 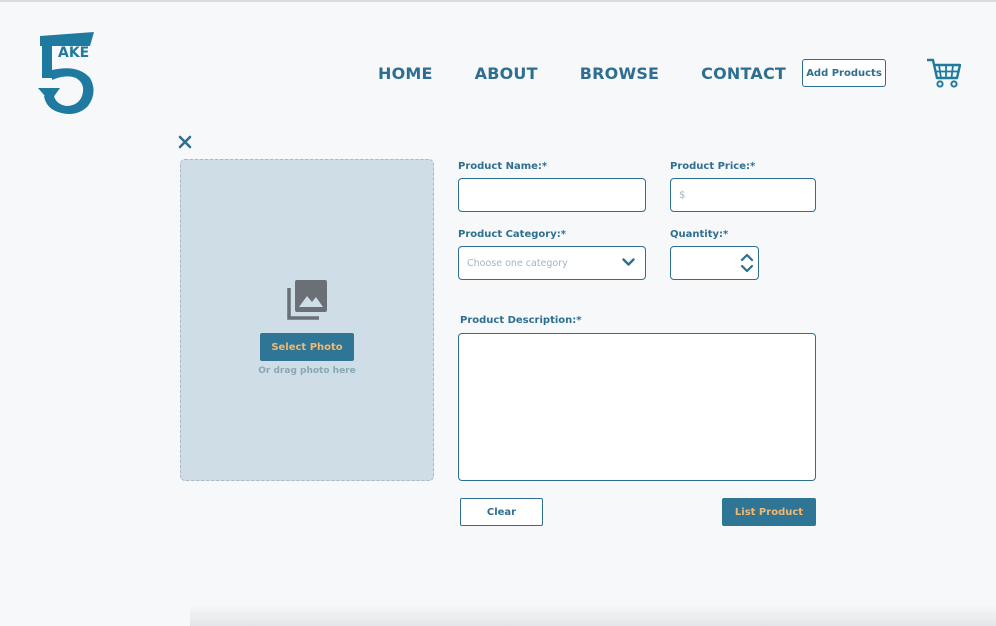 What do you see at coordinates (73, 53) in the screenshot?
I see `svg-text: AKE` at bounding box center [73, 53].